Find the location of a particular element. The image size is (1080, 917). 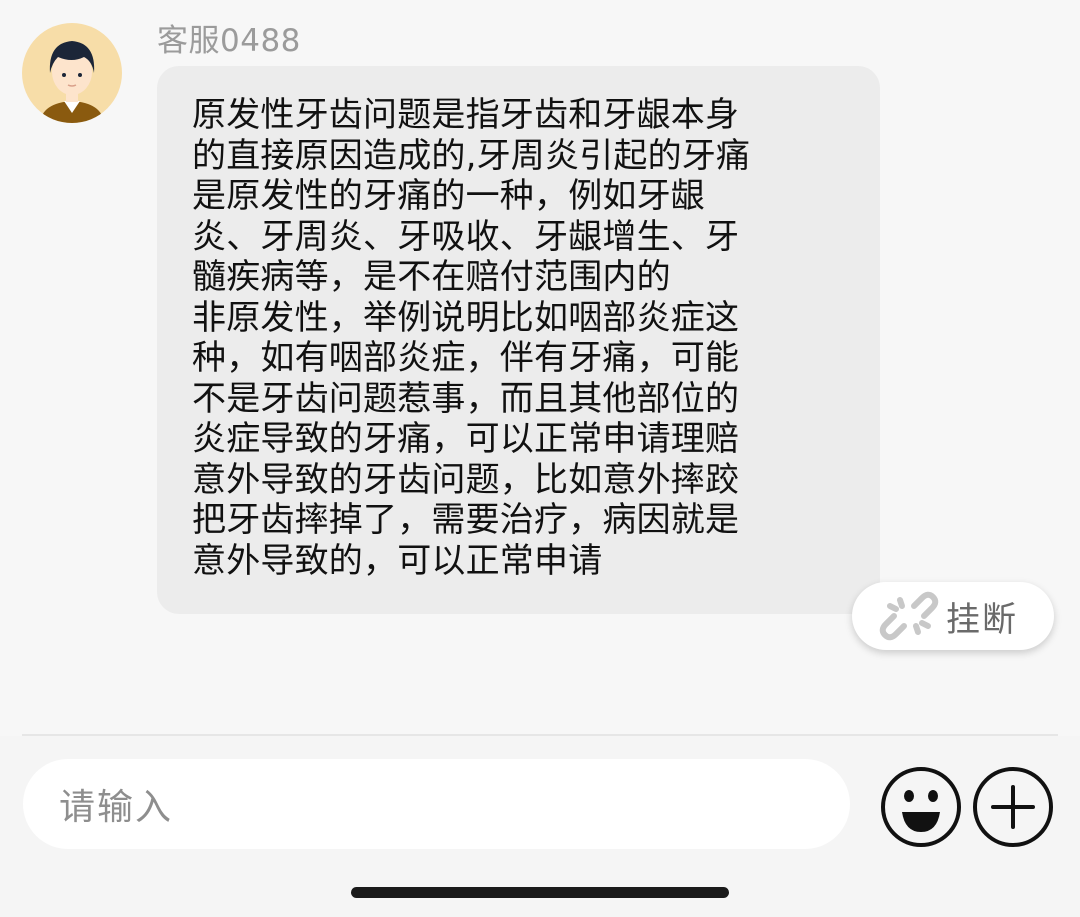

message-line: 非原发性，举例说明比如咽部炎症这 is located at coordinates (466, 317).